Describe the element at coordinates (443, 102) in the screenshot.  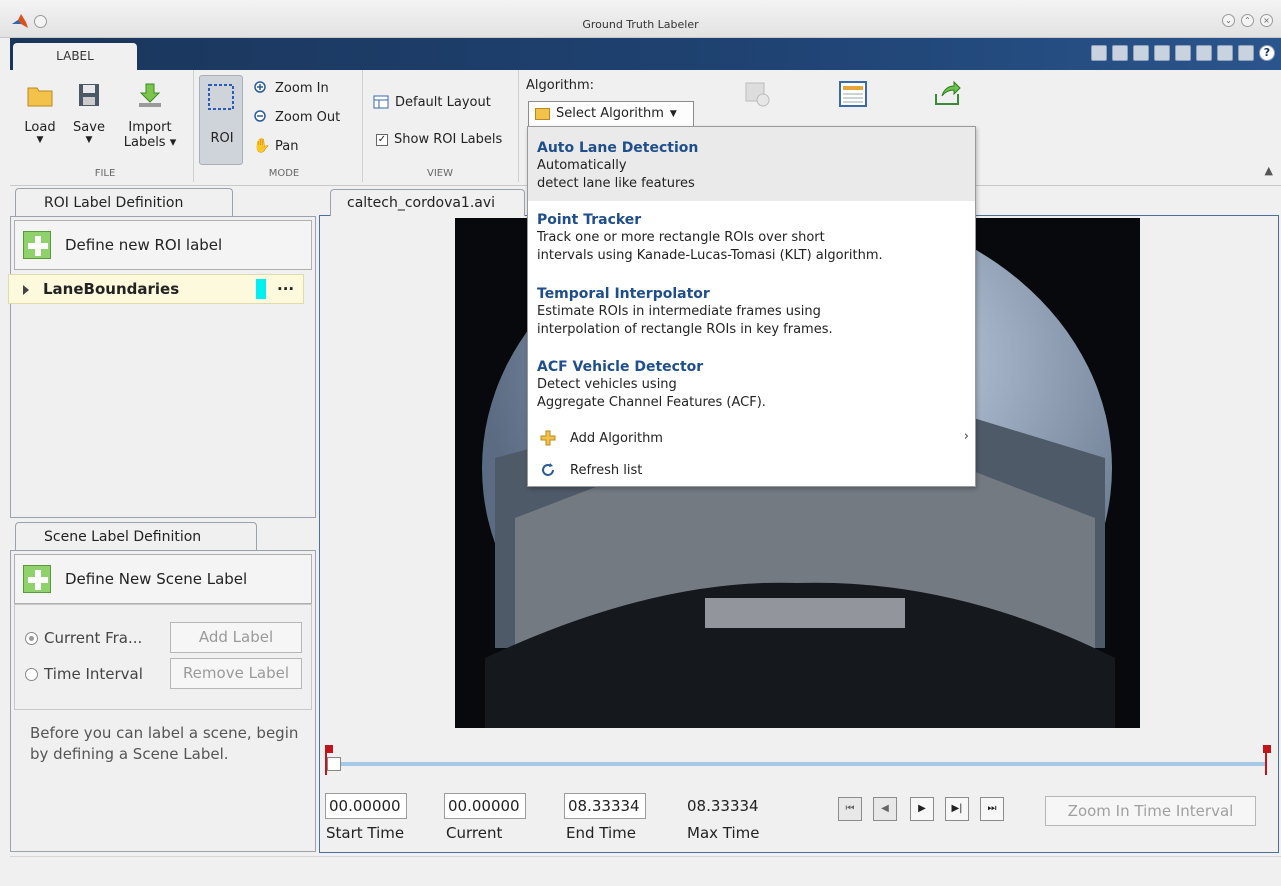
I see `default-layout-label: Default Layout` at that location.